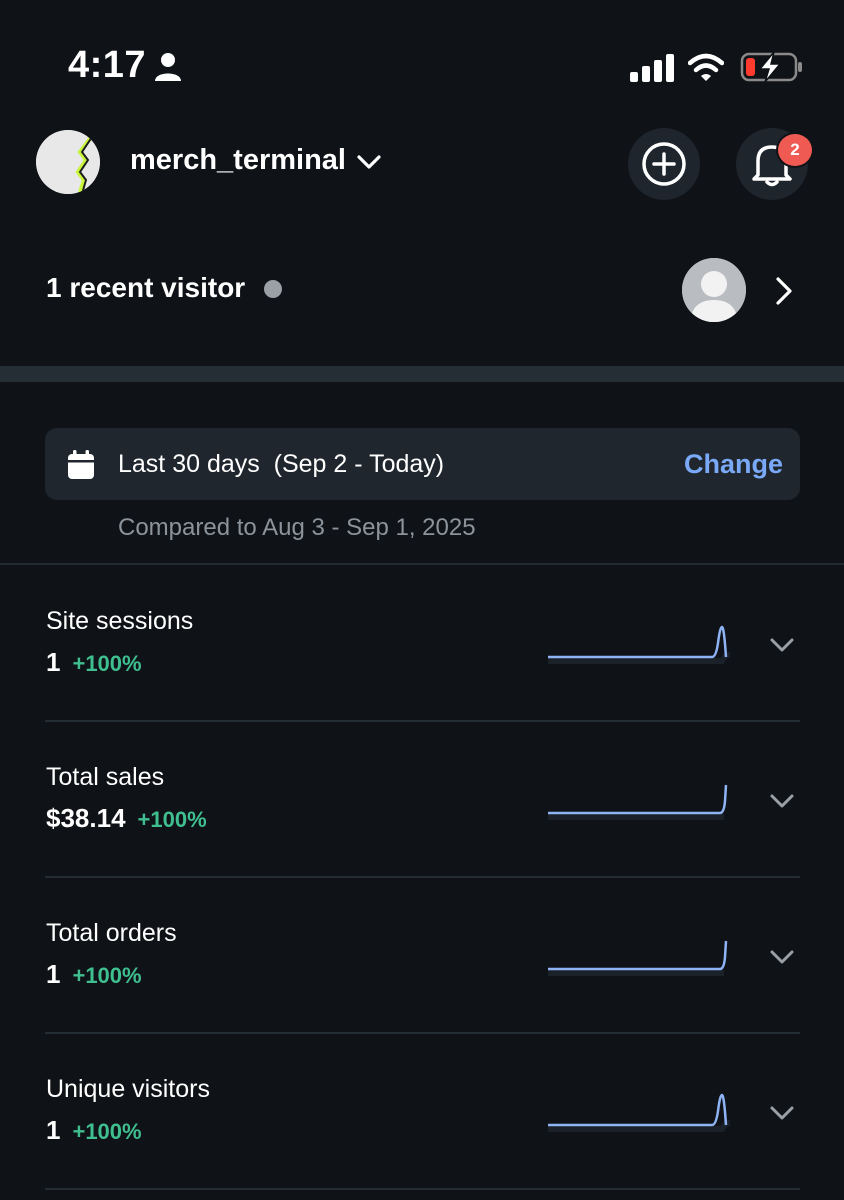  I want to click on metric-row-total-orders: Total orders 1 +100%, so click(422, 955).